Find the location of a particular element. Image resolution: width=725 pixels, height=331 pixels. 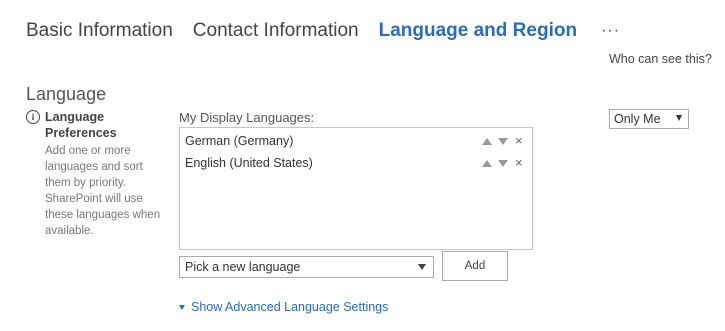

tab-contact-information: Contact Information is located at coordinates (276, 31).